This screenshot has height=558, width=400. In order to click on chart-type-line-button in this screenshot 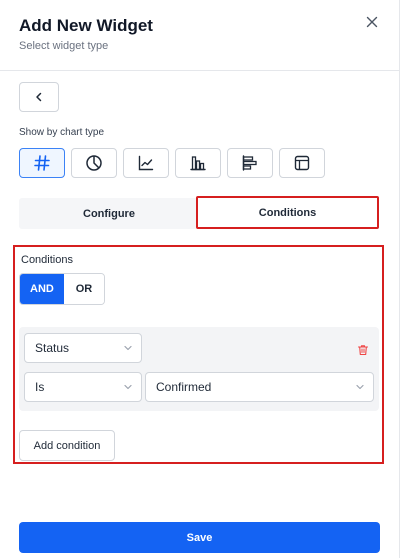, I will do `click(146, 163)`.